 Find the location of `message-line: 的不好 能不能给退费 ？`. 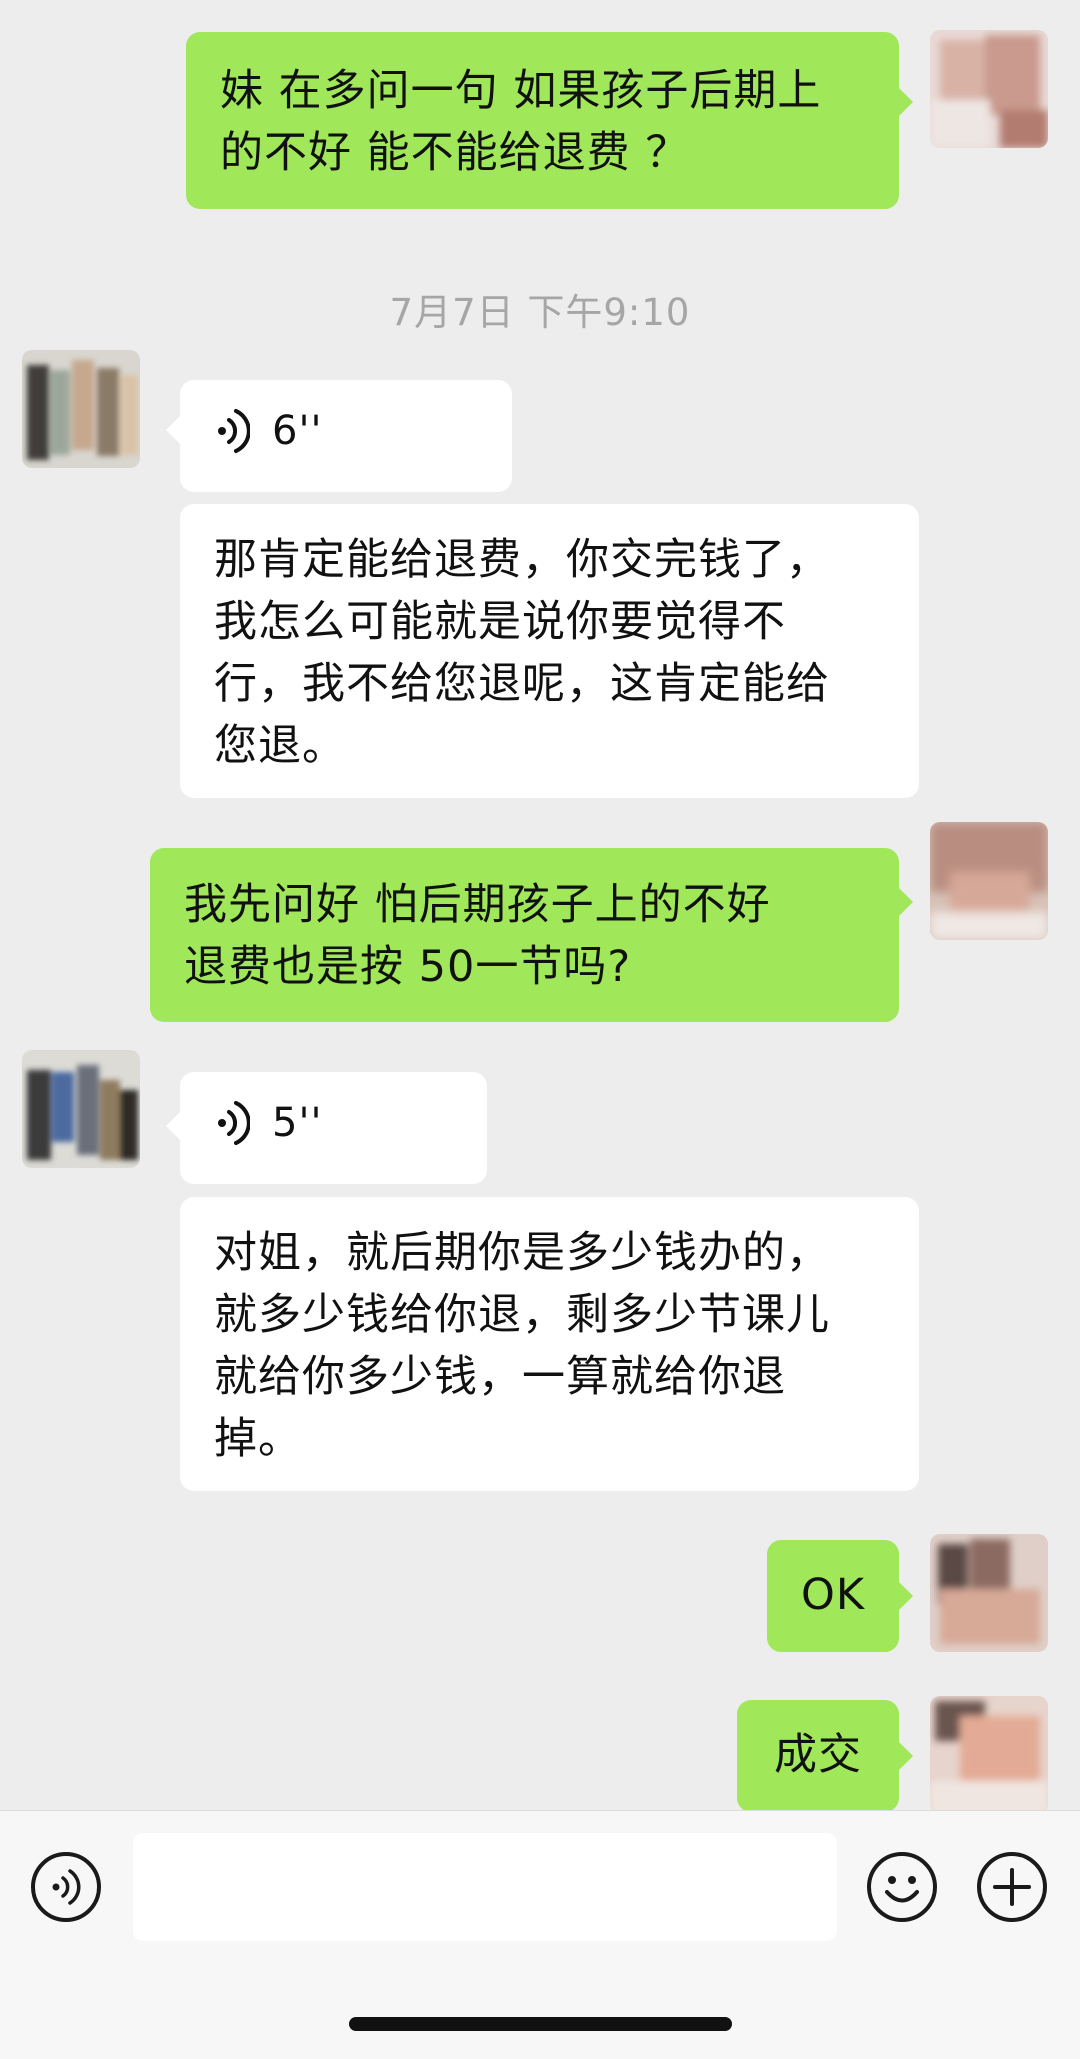

message-line: 的不好 能不能给退费 ？ is located at coordinates (455, 153).